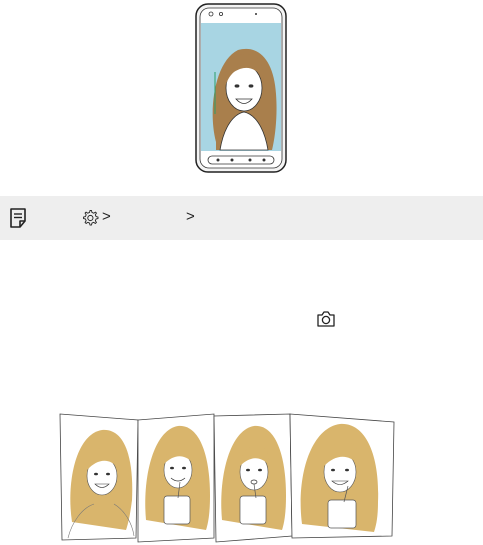  I want to click on note-bar: > >, so click(241, 218).